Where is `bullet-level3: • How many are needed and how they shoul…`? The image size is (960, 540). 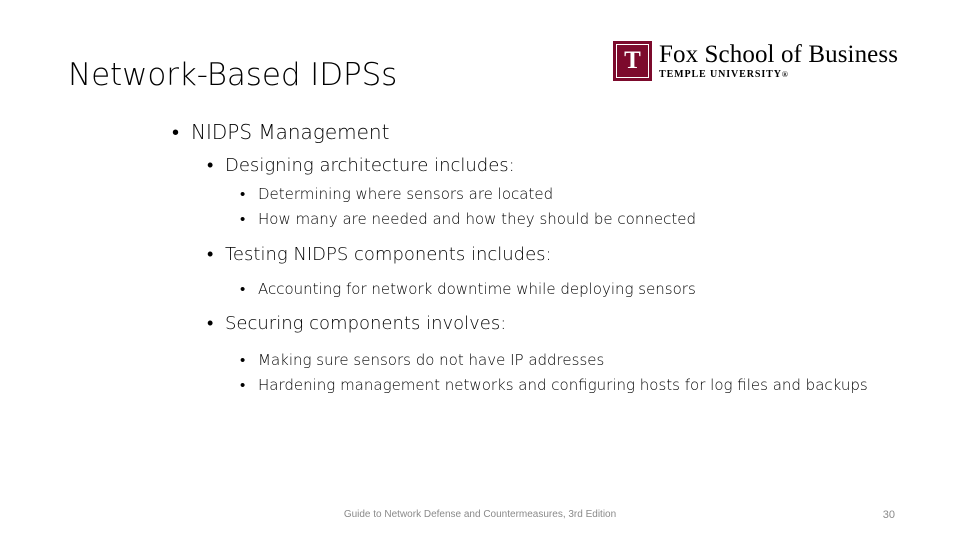 bullet-level3: • How many are needed and how they shoul… is located at coordinates (570, 219).